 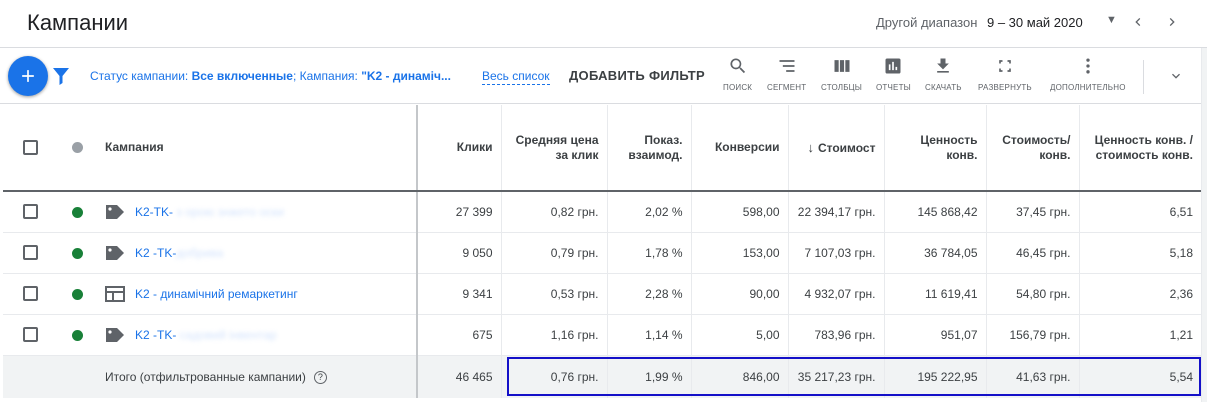 What do you see at coordinates (810, 147) in the screenshot?
I see `sort-down-icon: ↓` at bounding box center [810, 147].